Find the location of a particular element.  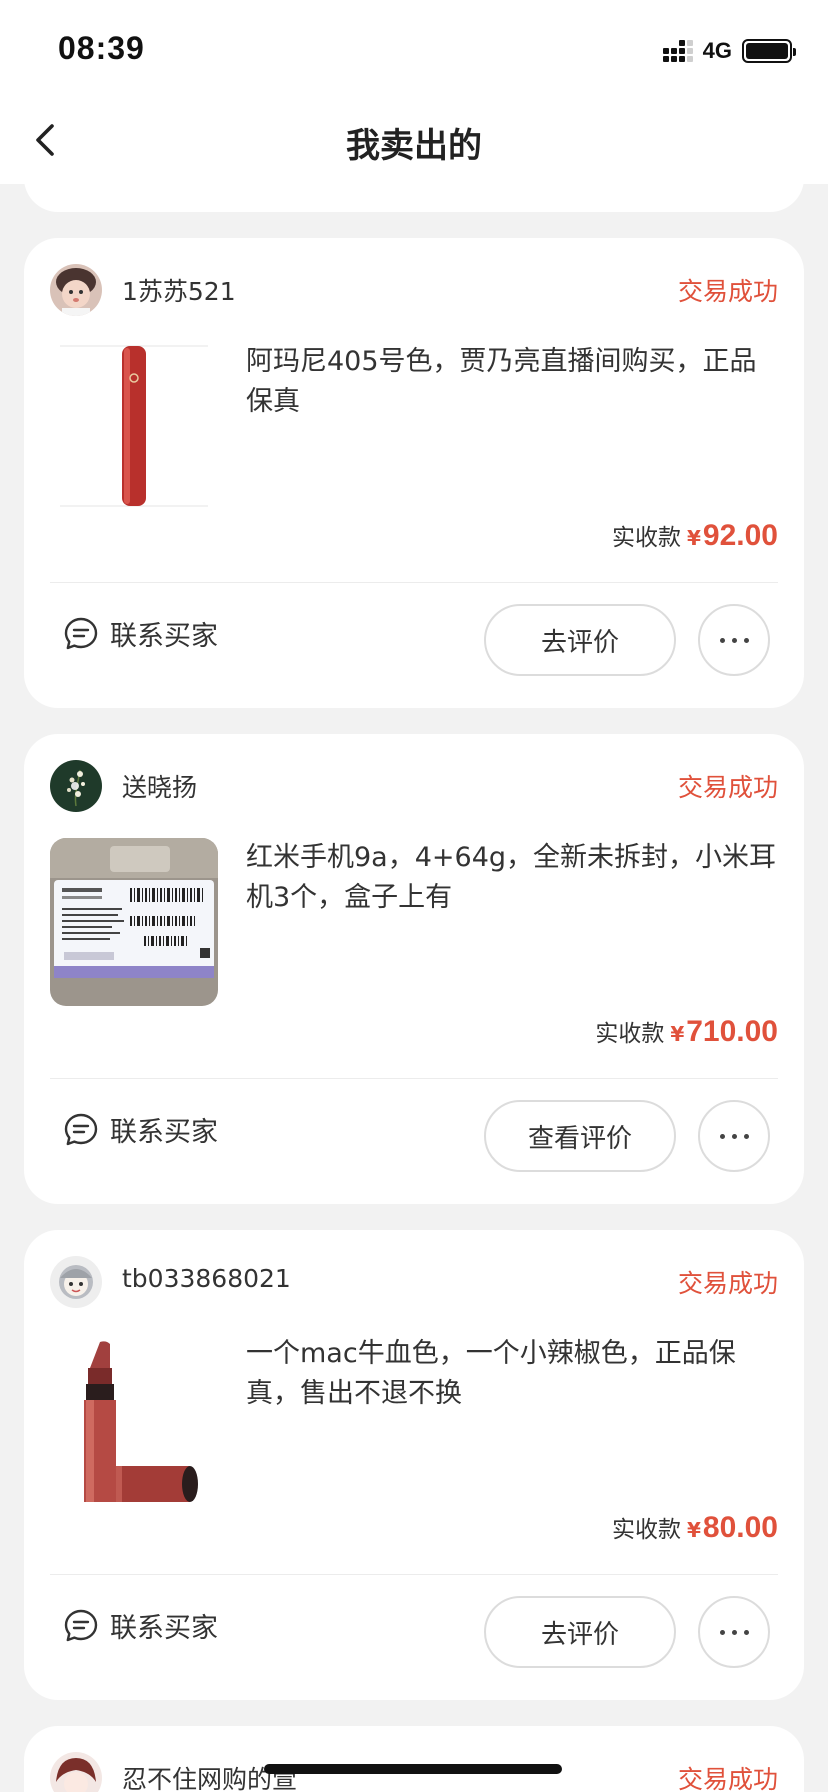

buyer-name: 1苏苏521 is located at coordinates (179, 290).